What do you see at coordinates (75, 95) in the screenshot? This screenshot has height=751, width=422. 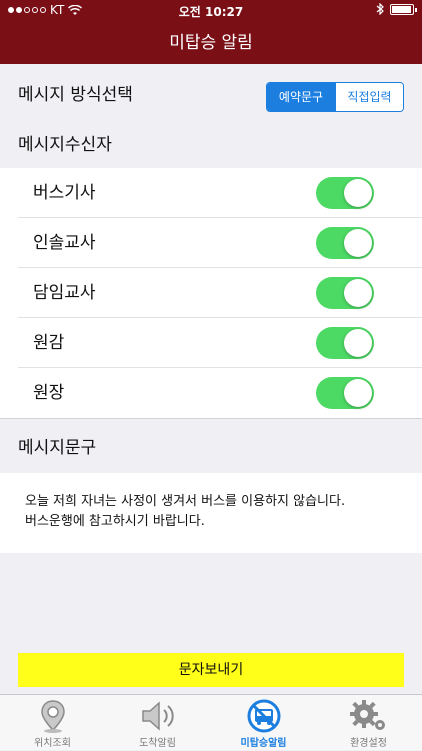 I see `message-mode-label: 메시지 방식선택` at bounding box center [75, 95].